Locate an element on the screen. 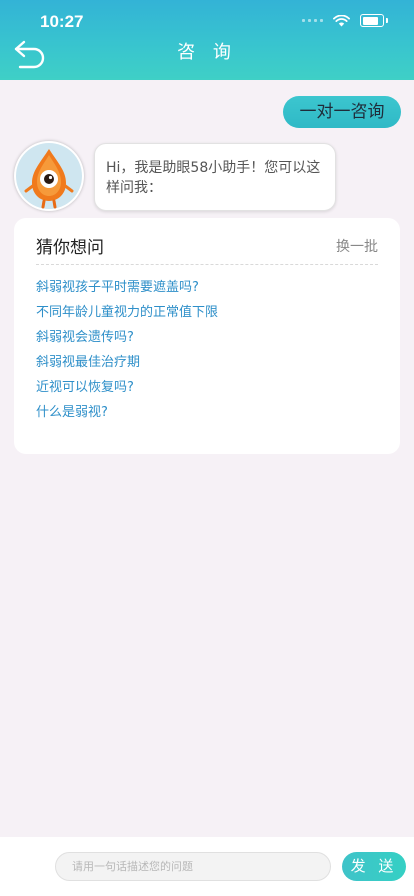 The image size is (414, 896). question-link: 什么是弱视? is located at coordinates (127, 415).